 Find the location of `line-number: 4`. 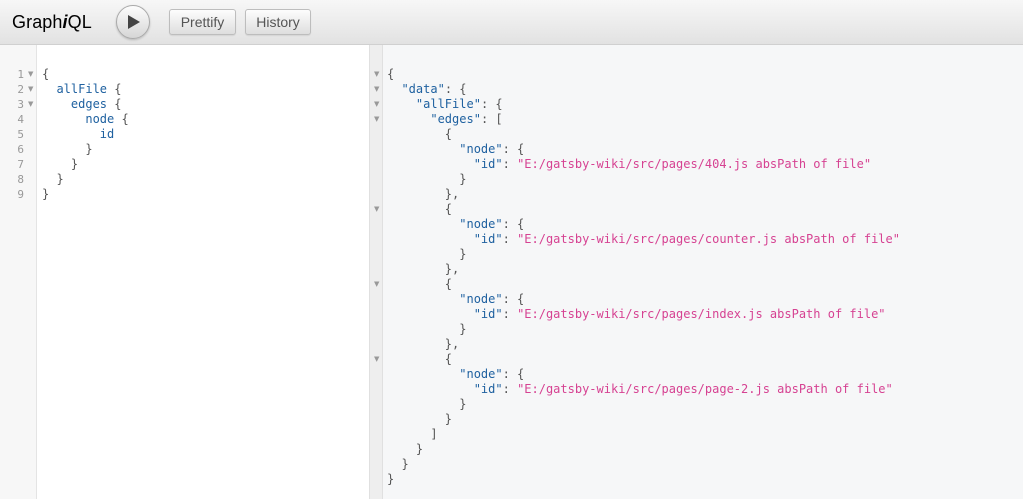

line-number: 4 is located at coordinates (20, 119).